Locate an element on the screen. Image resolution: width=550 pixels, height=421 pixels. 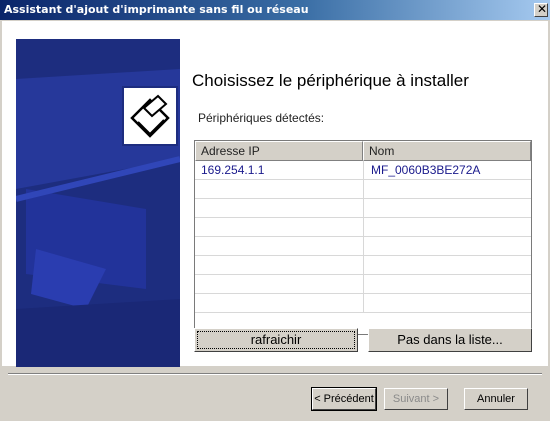
table-row: 169.254.1.1 MF_0060B3BE272A is located at coordinates (363, 170).